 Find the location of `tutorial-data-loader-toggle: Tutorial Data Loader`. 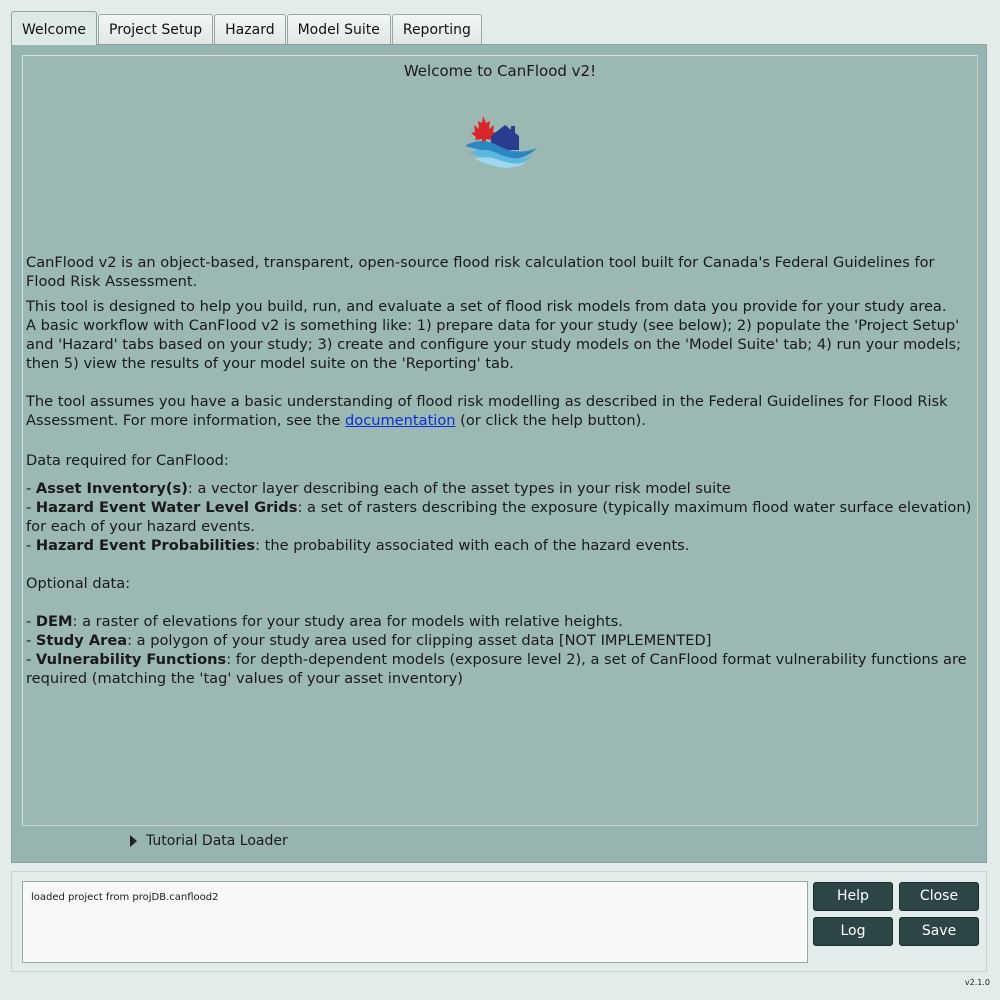

tutorial-data-loader-toggle: Tutorial Data Loader is located at coordinates (209, 841).